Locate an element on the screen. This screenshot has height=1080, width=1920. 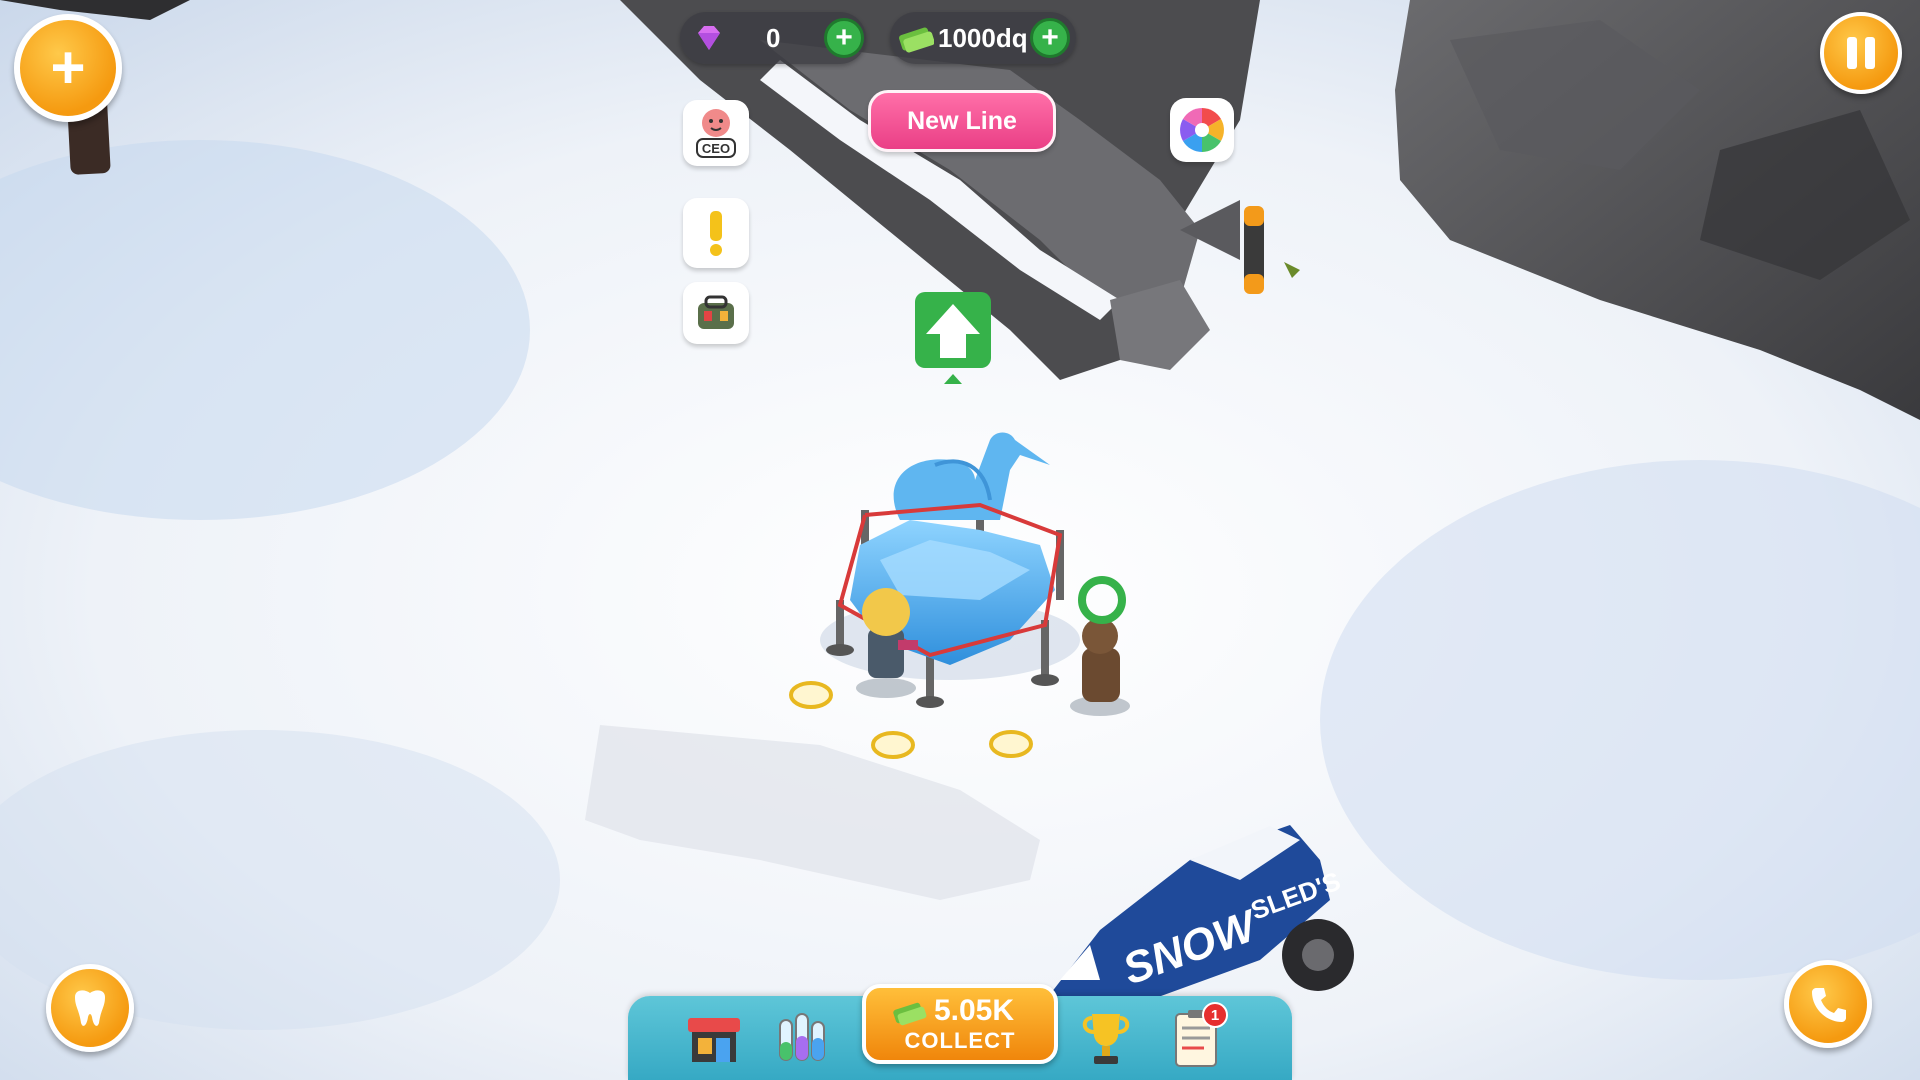
gems-value: 0 is located at coordinates (773, 37).